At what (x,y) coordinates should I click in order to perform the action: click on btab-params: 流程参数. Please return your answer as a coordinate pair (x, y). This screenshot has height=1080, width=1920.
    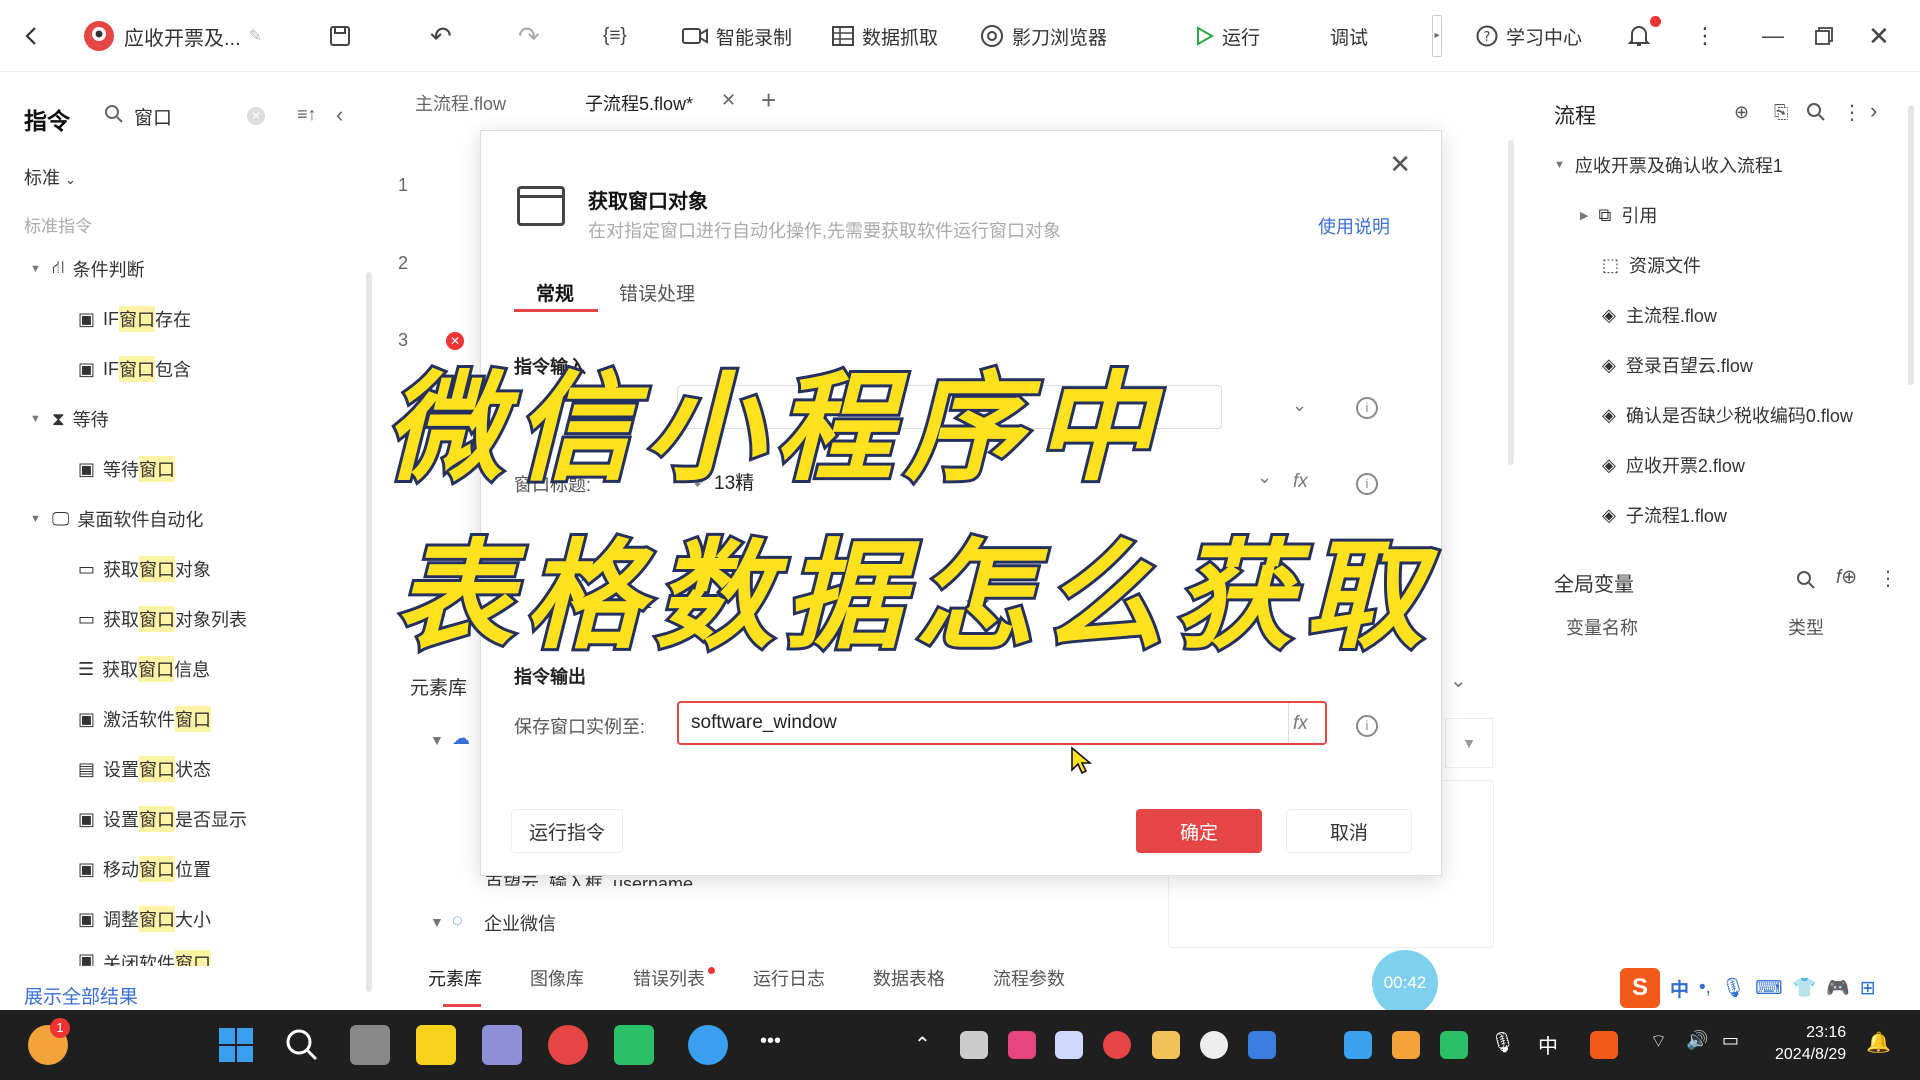
    Looking at the image, I should click on (1029, 978).